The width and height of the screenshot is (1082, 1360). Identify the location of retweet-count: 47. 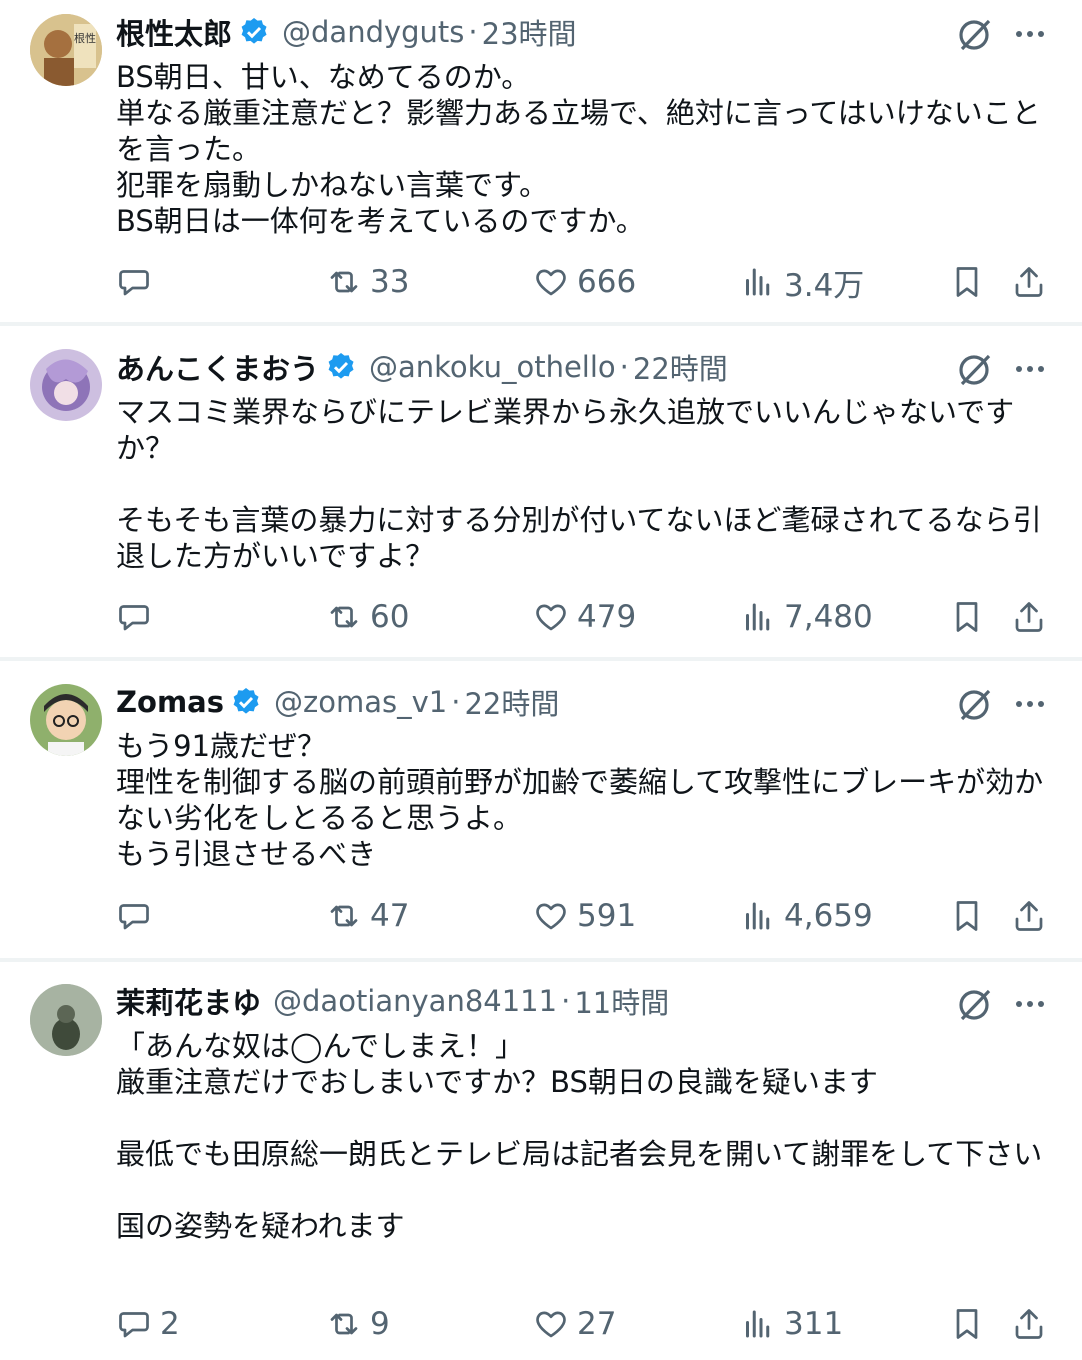
(390, 916).